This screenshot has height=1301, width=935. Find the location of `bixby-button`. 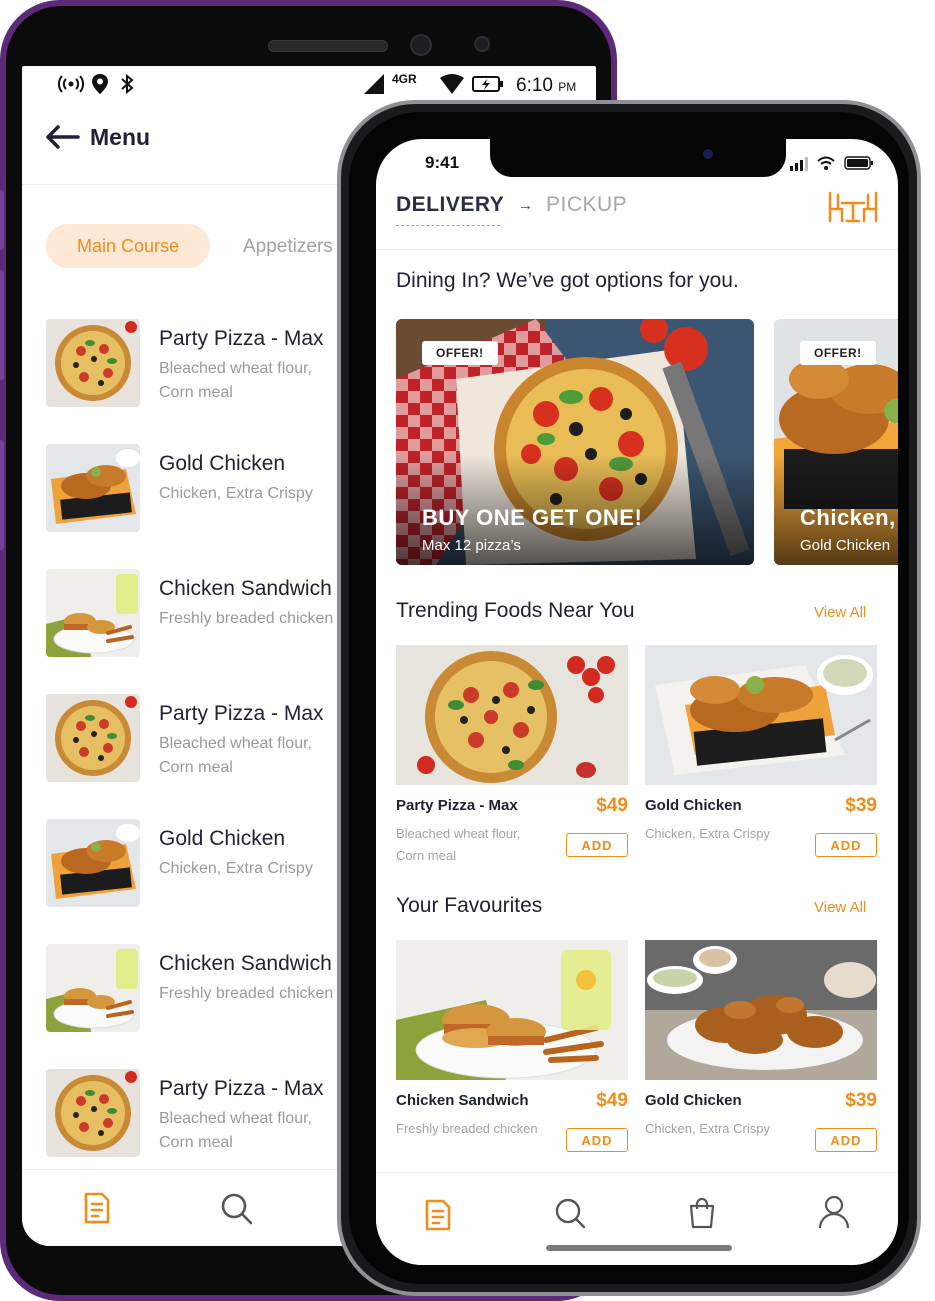

bixby-button is located at coordinates (2, 495).